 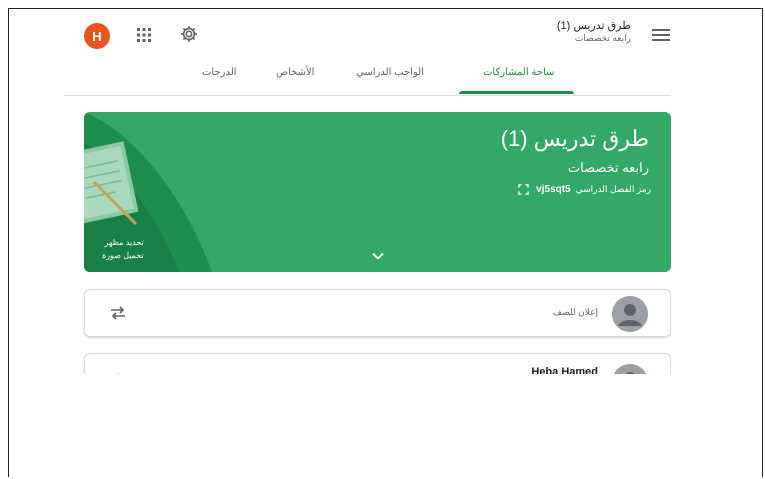 I want to click on chevron-down-icon, so click(x=378, y=256).